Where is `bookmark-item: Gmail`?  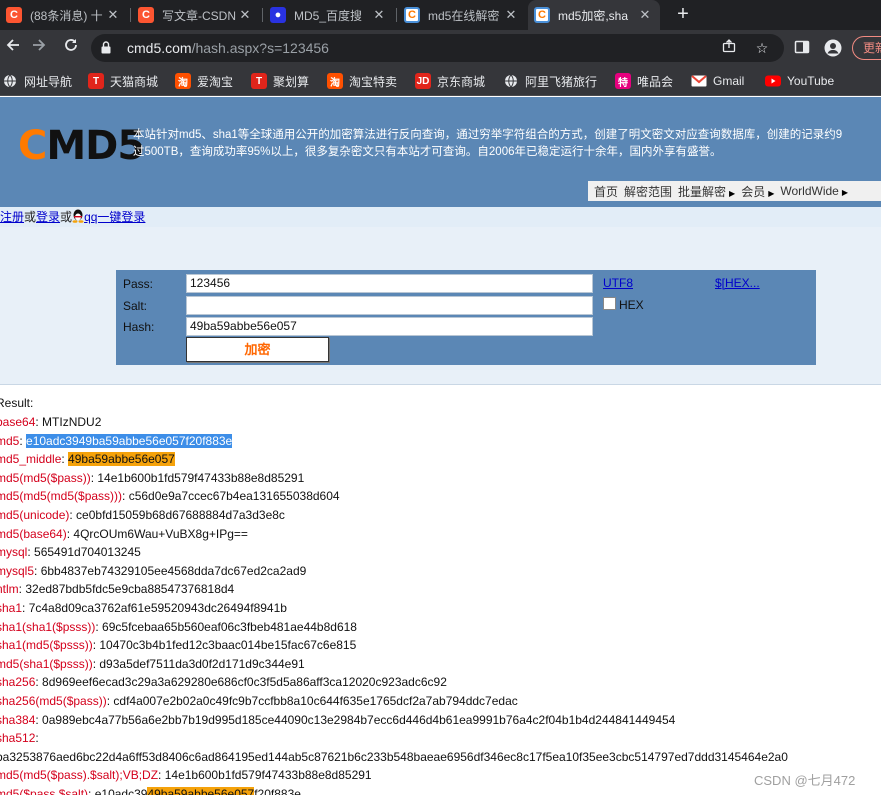 bookmark-item: Gmail is located at coordinates (717, 81).